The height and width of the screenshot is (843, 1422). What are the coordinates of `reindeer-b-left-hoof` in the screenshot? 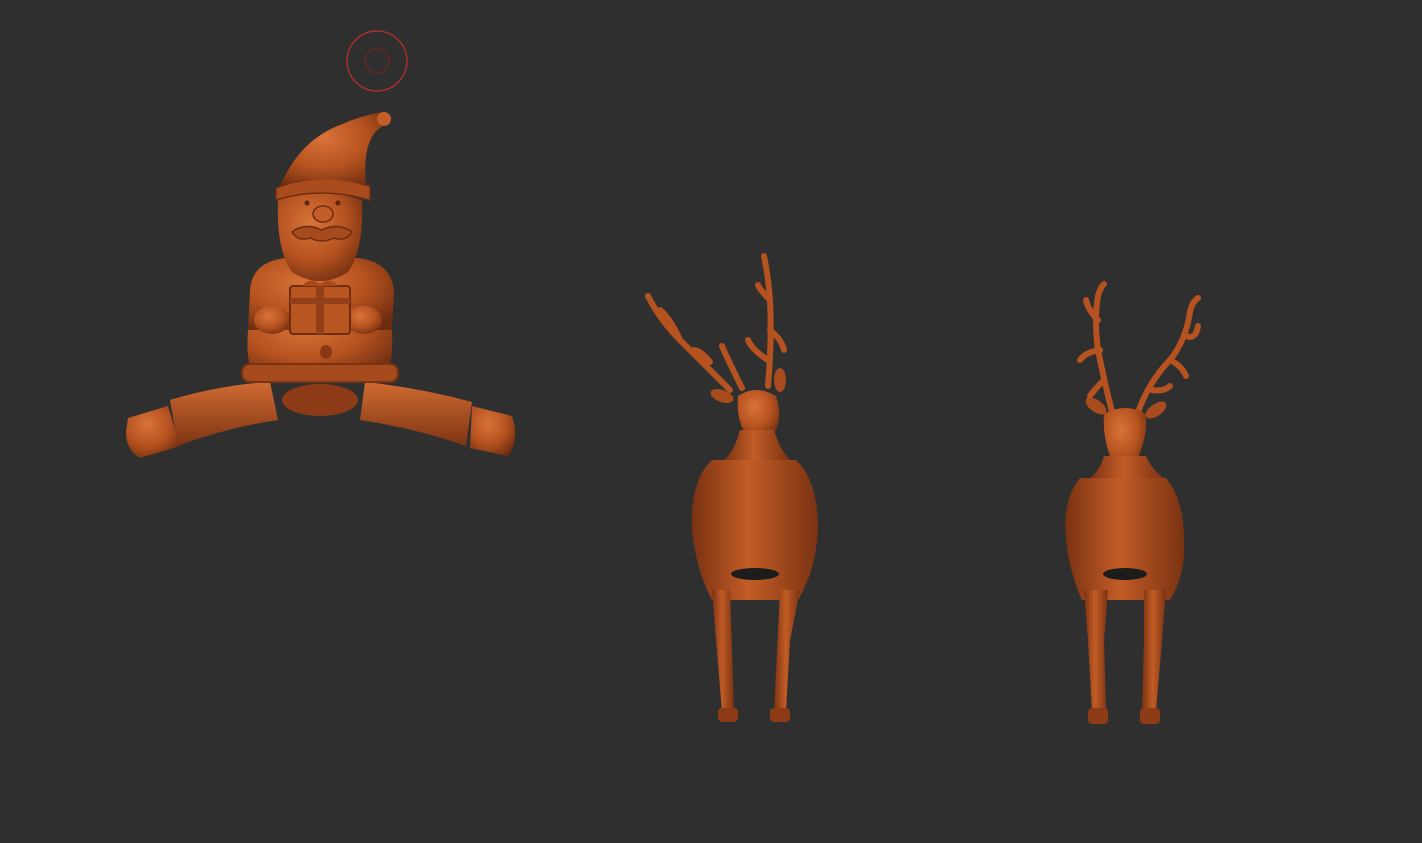 It's located at (1098, 716).